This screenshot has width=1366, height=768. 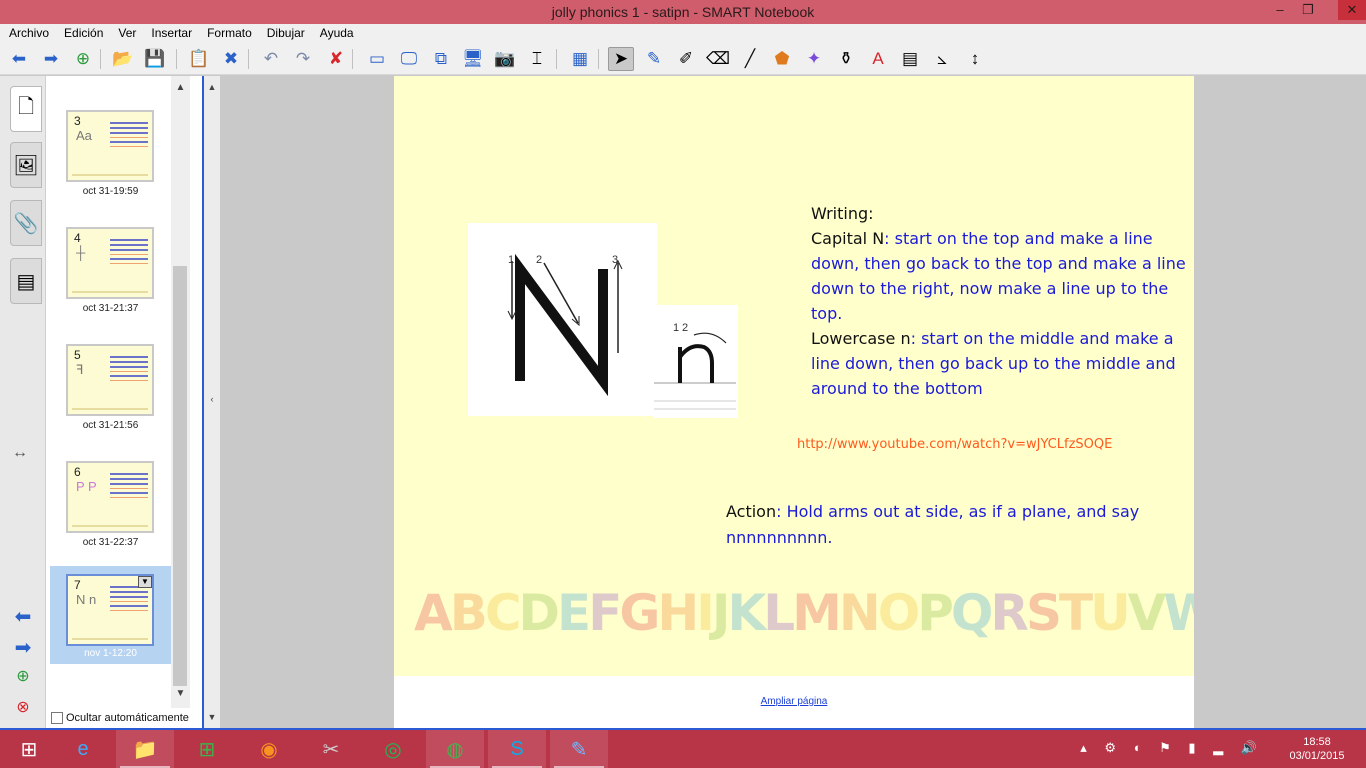 I want to click on alphabet-letter: T, so click(x=1075, y=613).